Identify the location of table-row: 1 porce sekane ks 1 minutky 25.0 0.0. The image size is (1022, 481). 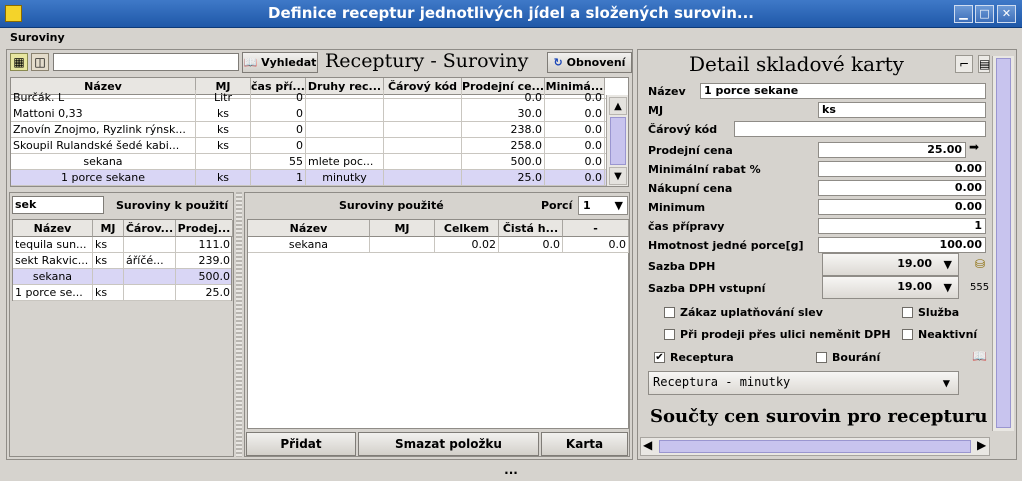
(319, 178).